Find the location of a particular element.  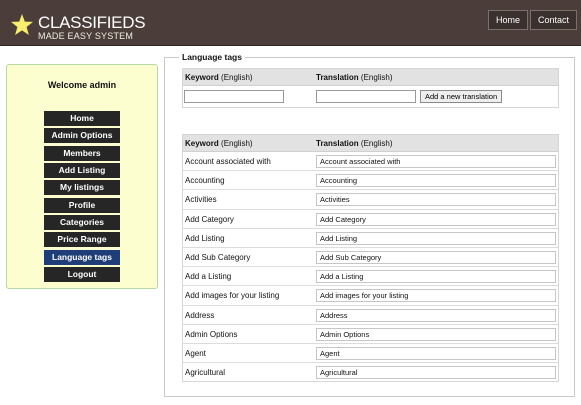

sidebar-item-add-listing: Add Listing is located at coordinates (82, 171).